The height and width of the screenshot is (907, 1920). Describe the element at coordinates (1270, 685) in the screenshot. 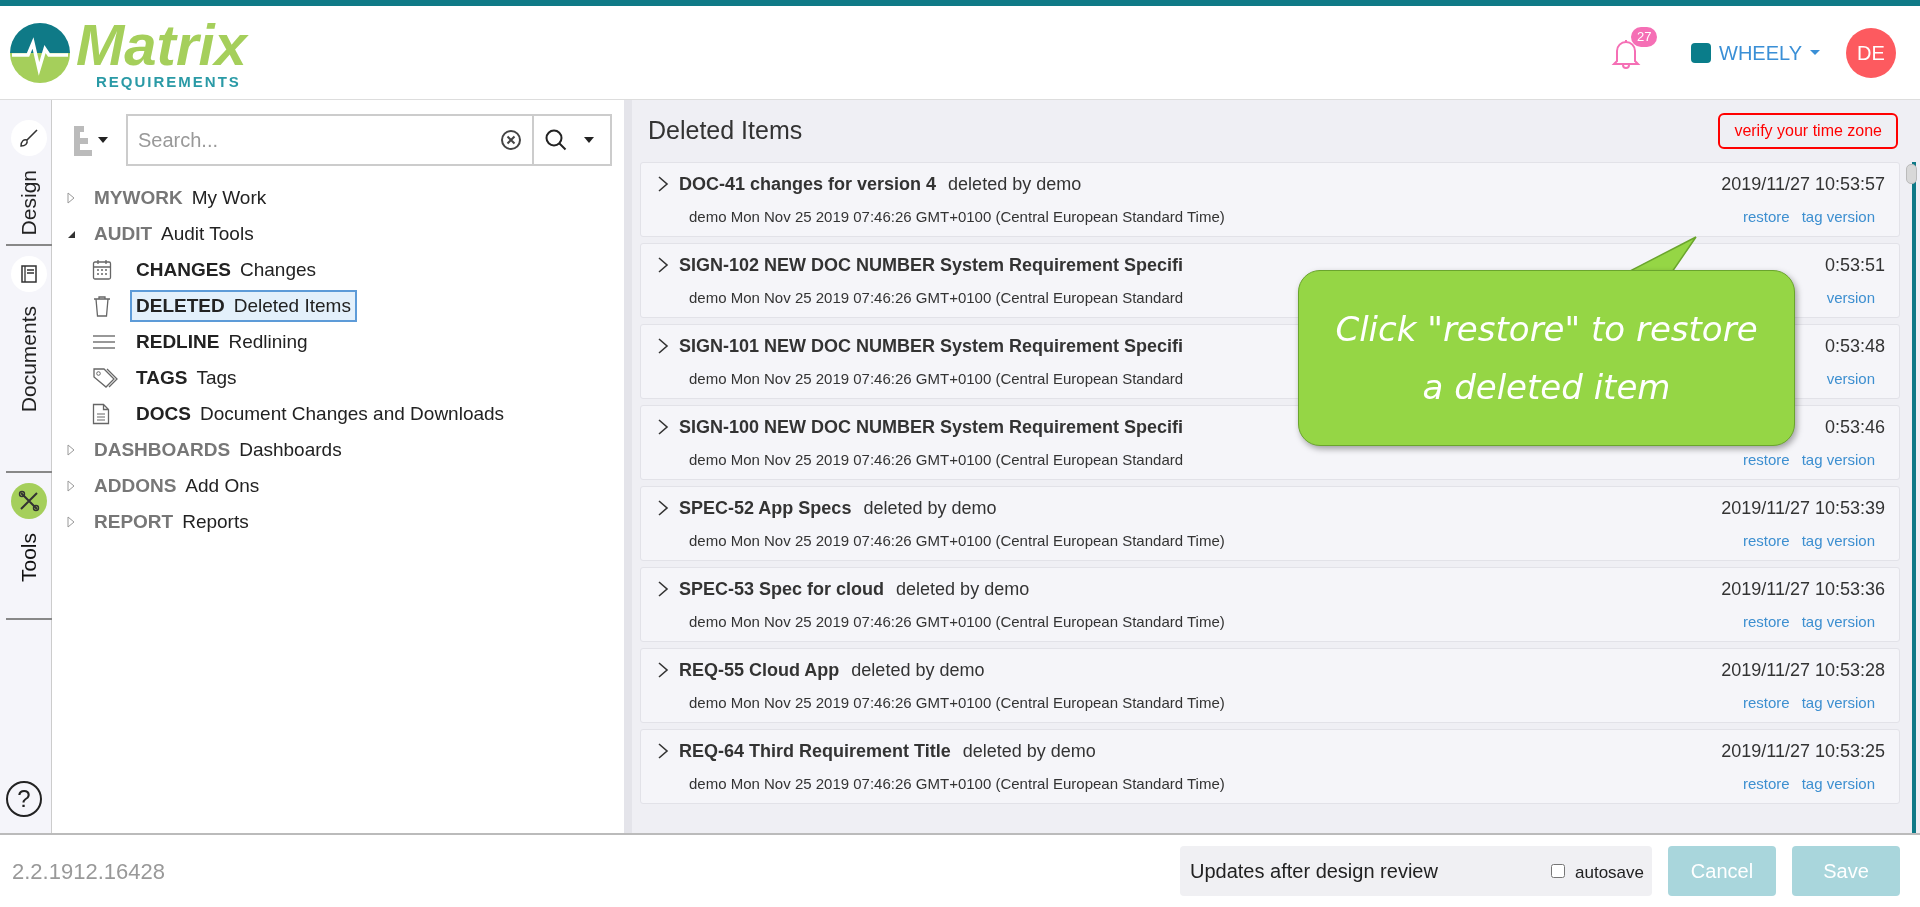

I see `deleted-item-row: REQ-55 Cloud App deleted by demo demo Mon Nov 25 2019 07:46:26 GMT+0100 (Central European Standard Time) 2019/11/27 10:53:28 restore tag version` at that location.